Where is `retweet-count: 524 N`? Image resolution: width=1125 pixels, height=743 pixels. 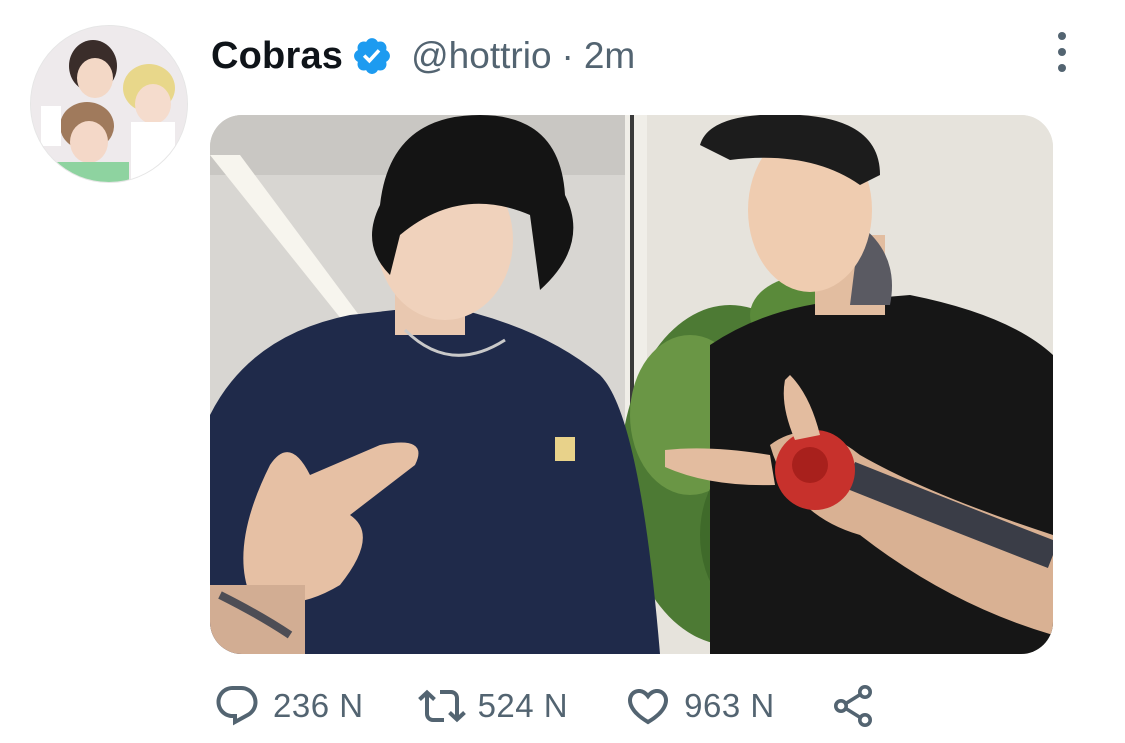 retweet-count: 524 N is located at coordinates (523, 705).